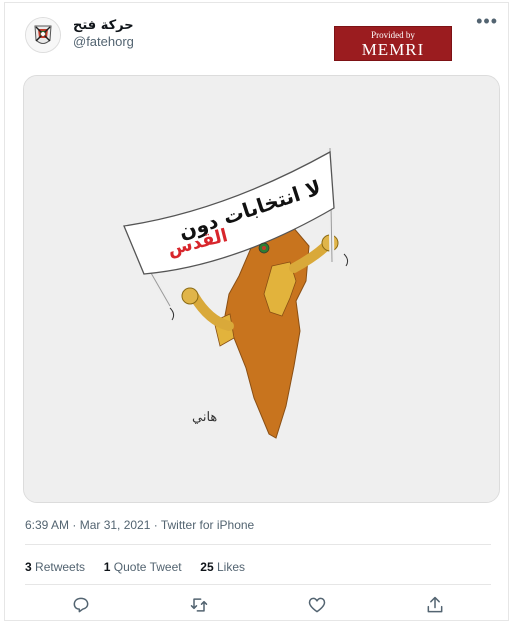  I want to click on signature: ﻫﺎﻧﻲ, so click(204, 417).